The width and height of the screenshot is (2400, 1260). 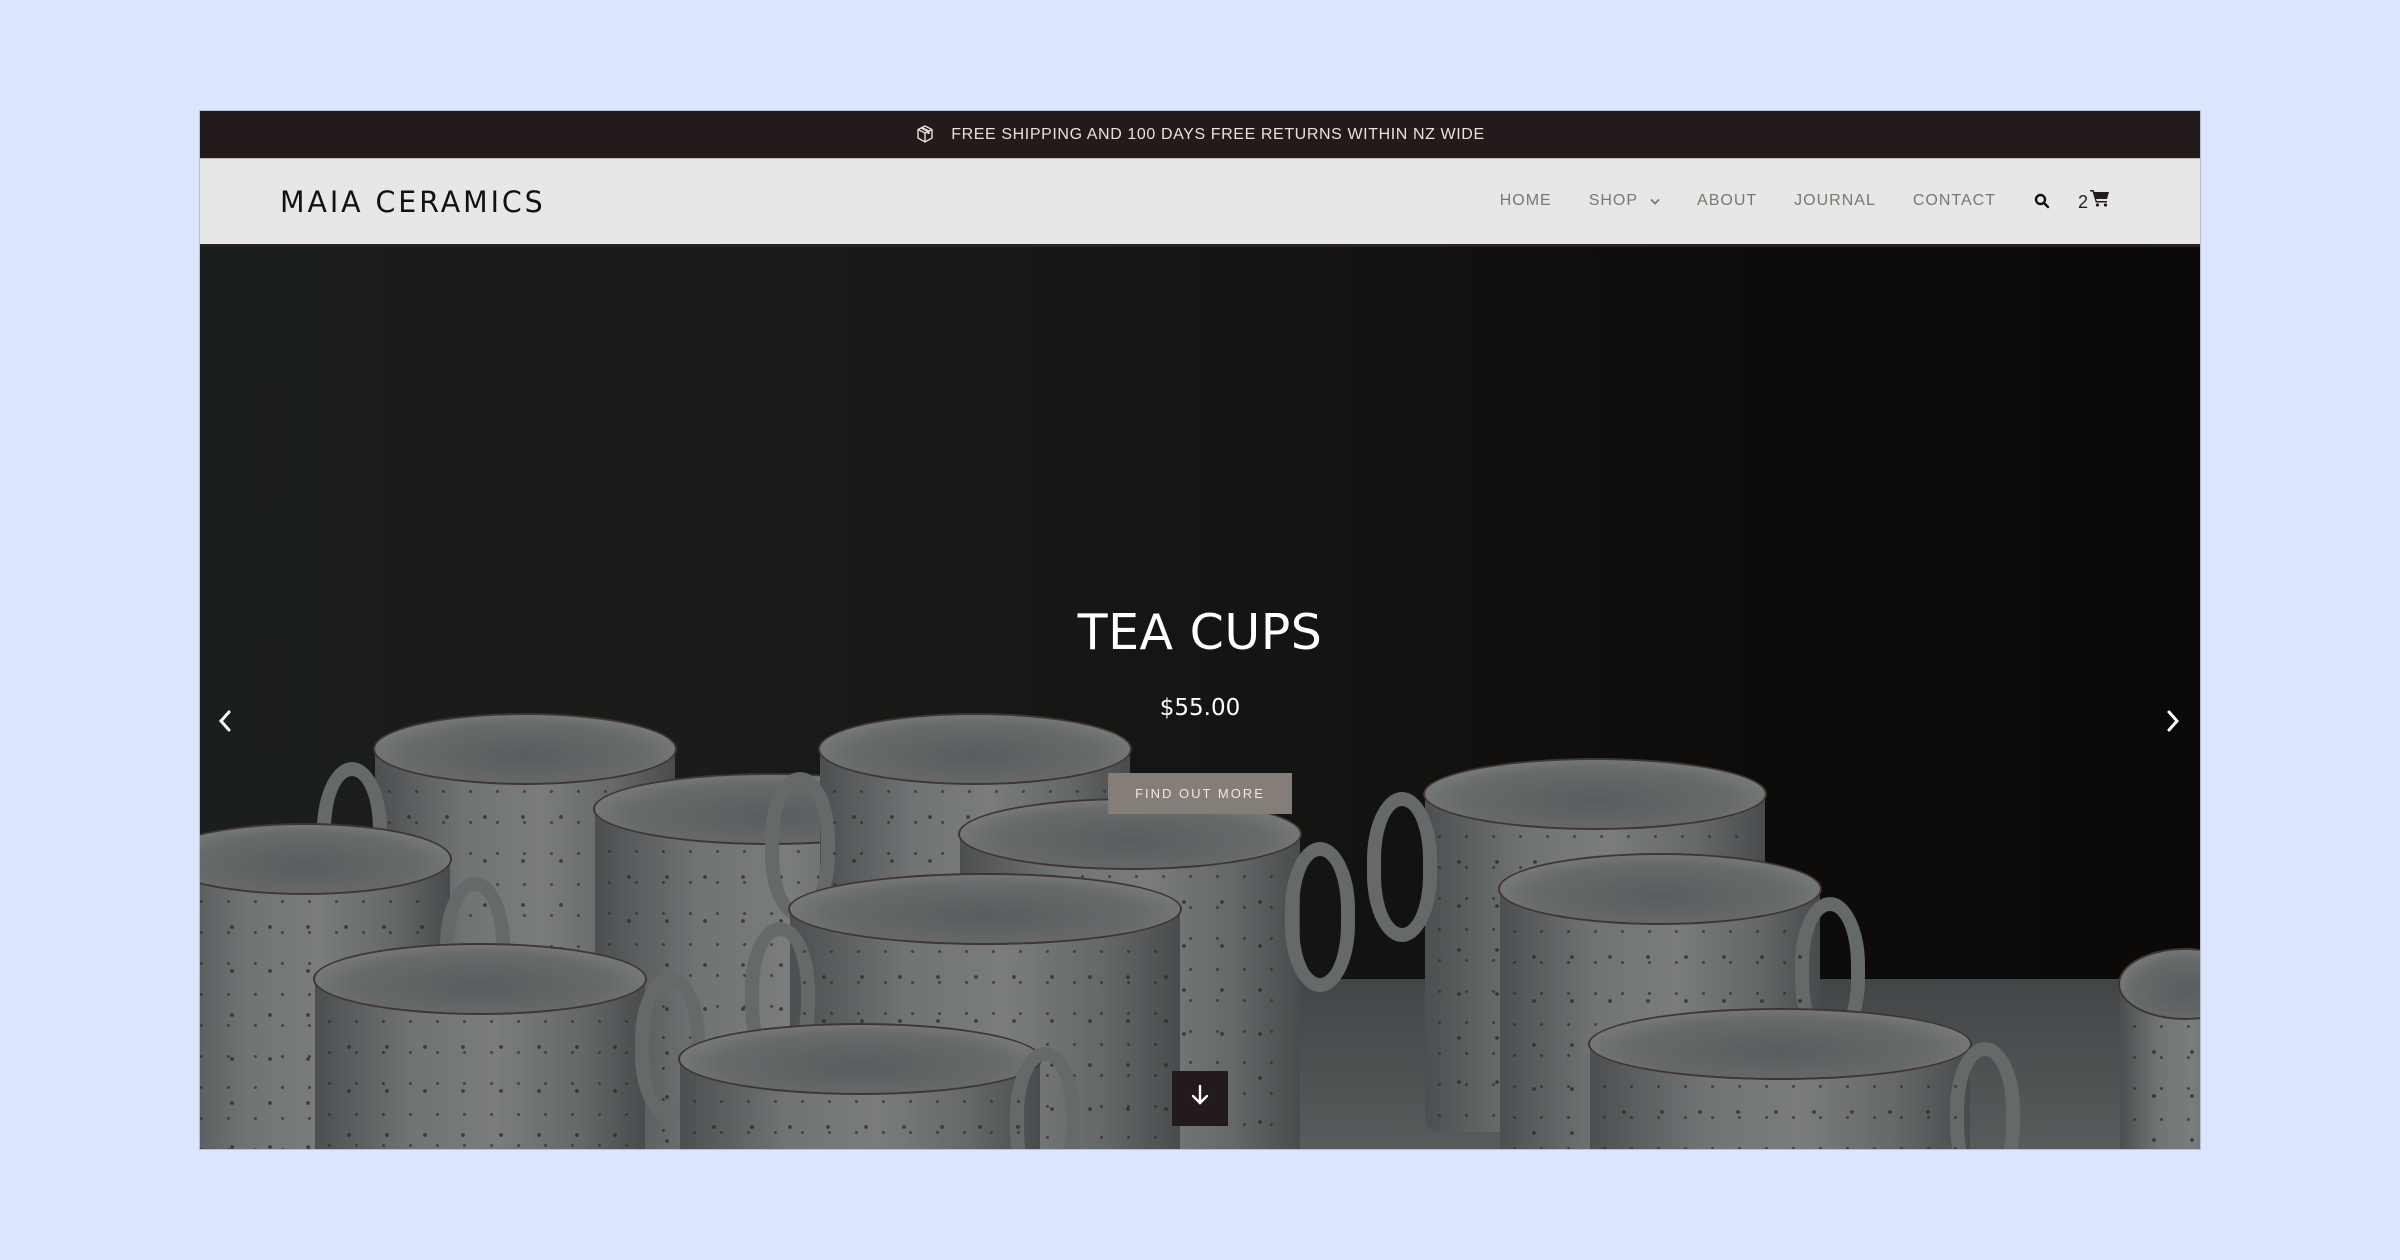 I want to click on cart-button: 2, so click(x=2094, y=201).